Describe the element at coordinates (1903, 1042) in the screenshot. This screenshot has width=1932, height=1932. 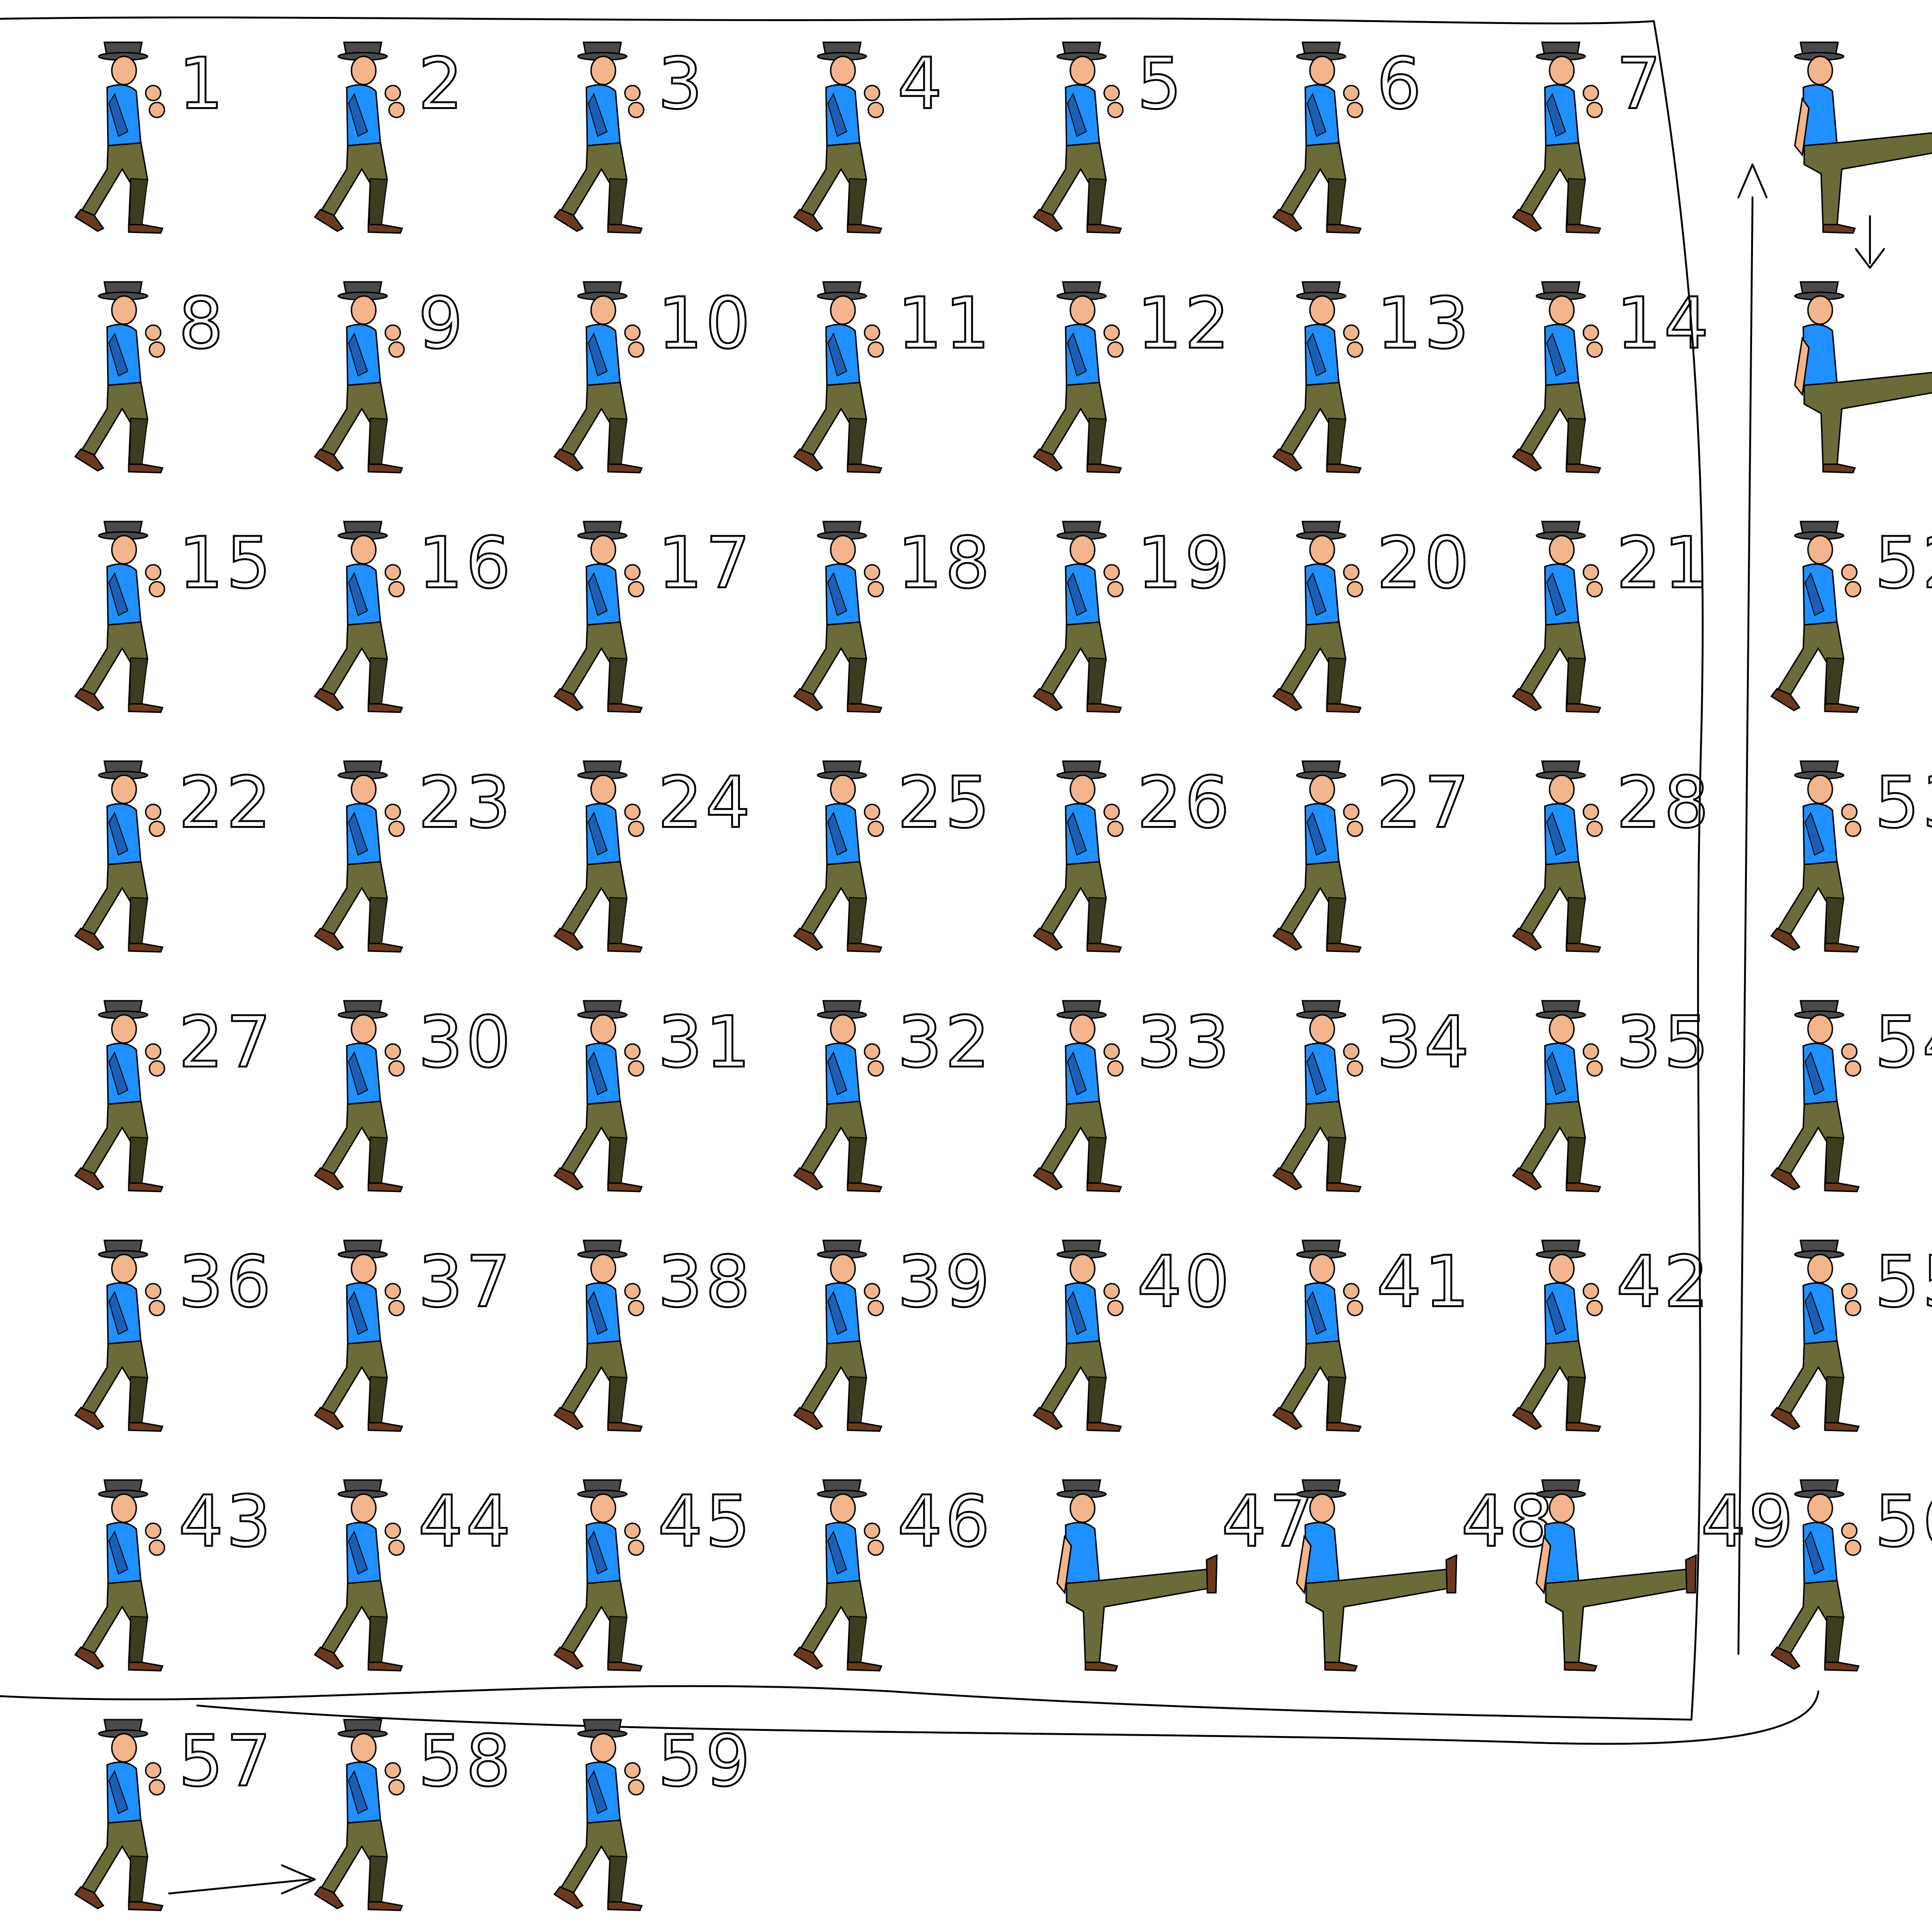
I see `frame-number-label: 54` at that location.